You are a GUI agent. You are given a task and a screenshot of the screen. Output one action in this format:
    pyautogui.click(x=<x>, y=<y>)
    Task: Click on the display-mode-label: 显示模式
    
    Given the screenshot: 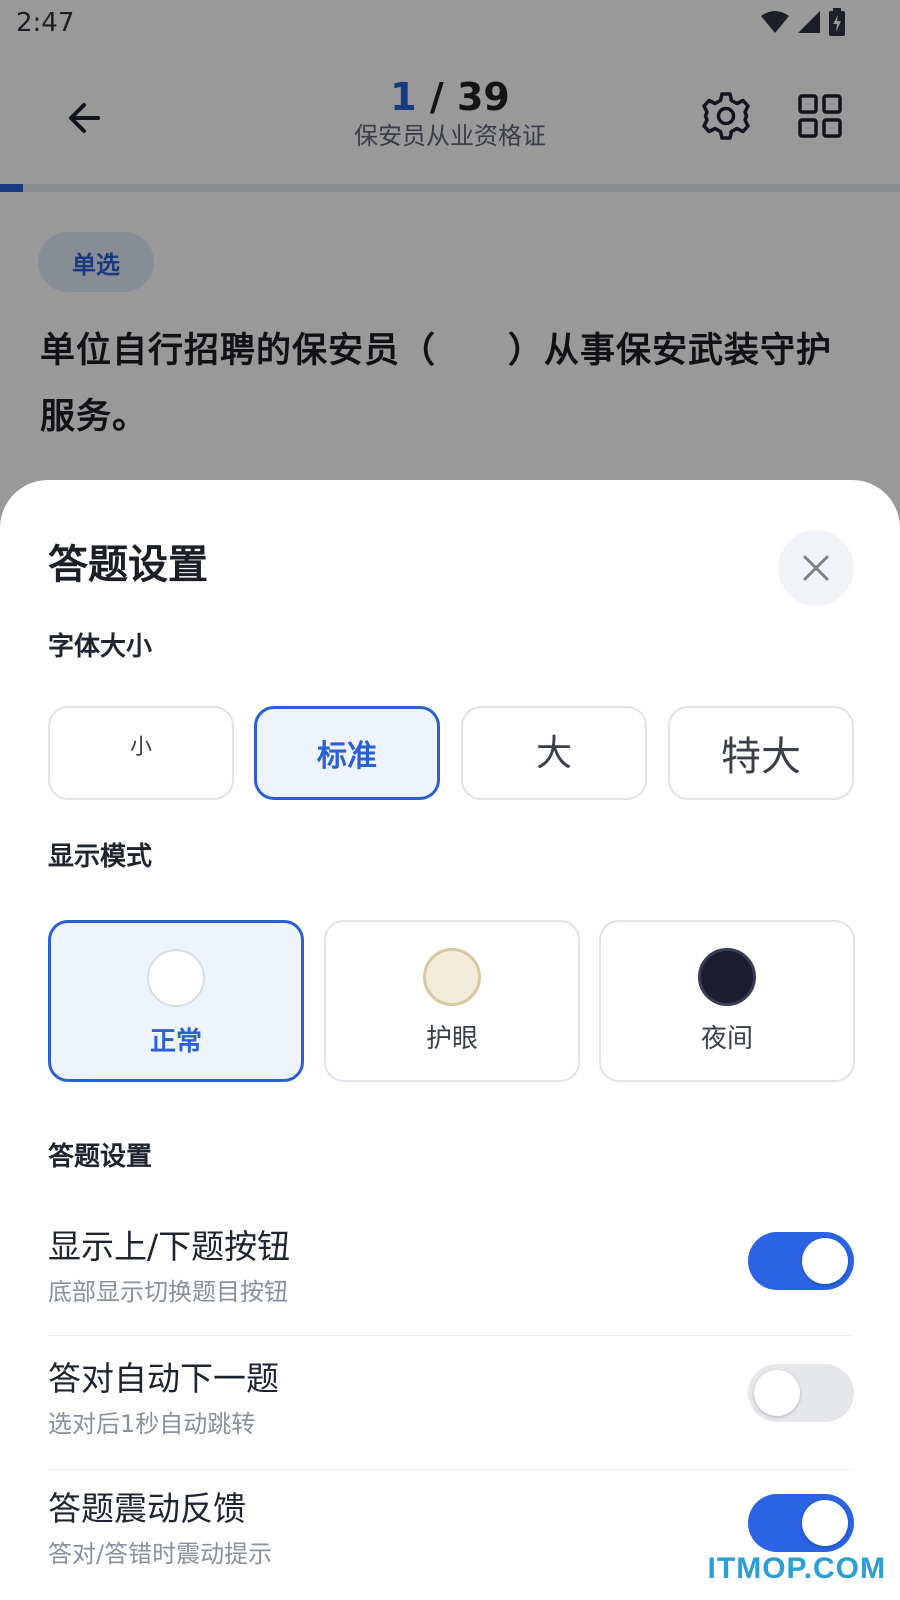 What is the action you would take?
    pyautogui.click(x=100, y=857)
    